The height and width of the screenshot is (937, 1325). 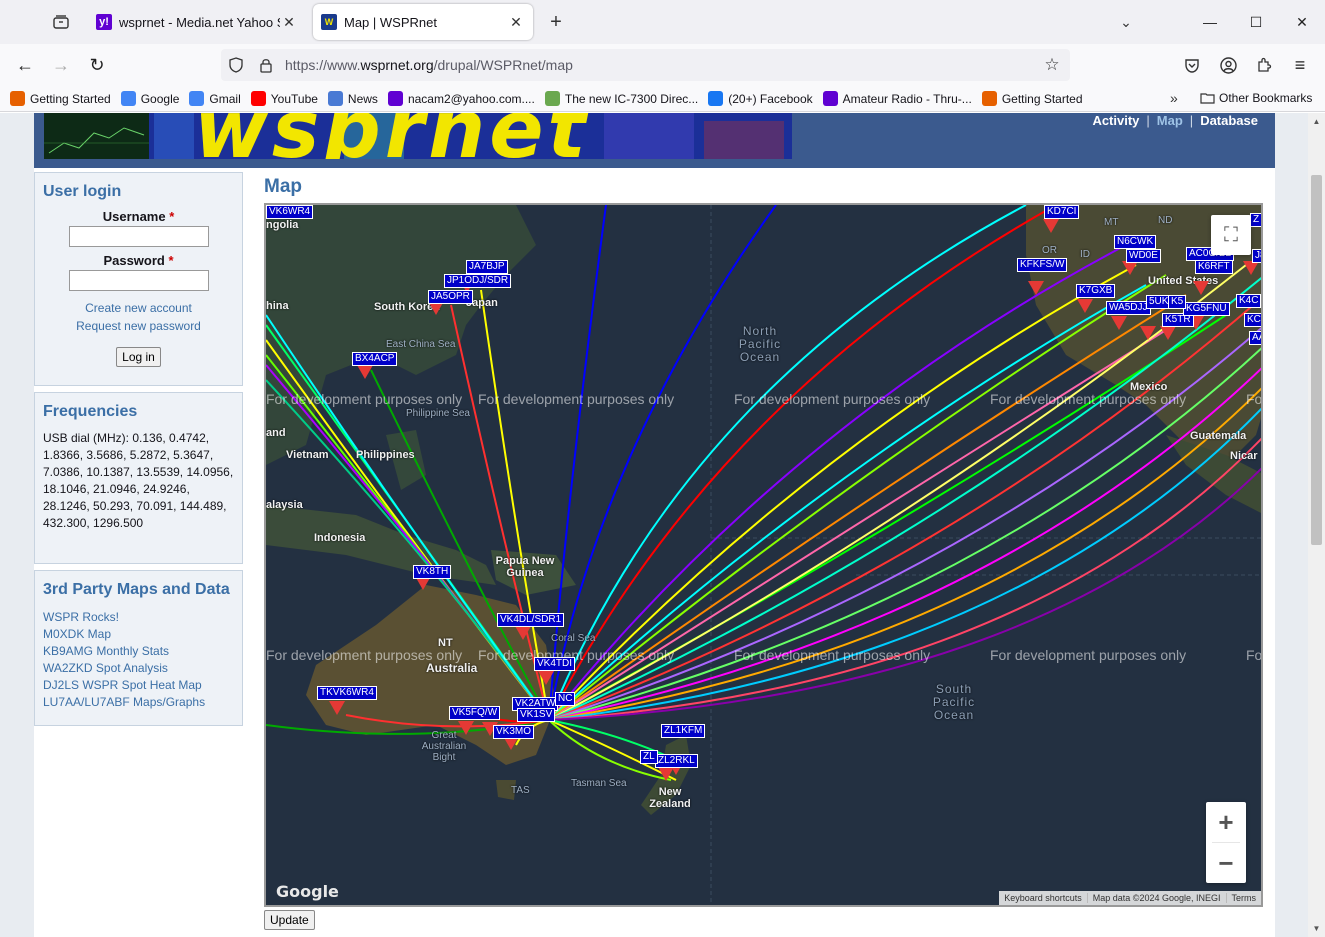 I want to click on bookmark-item: Gmail, so click(x=215, y=98).